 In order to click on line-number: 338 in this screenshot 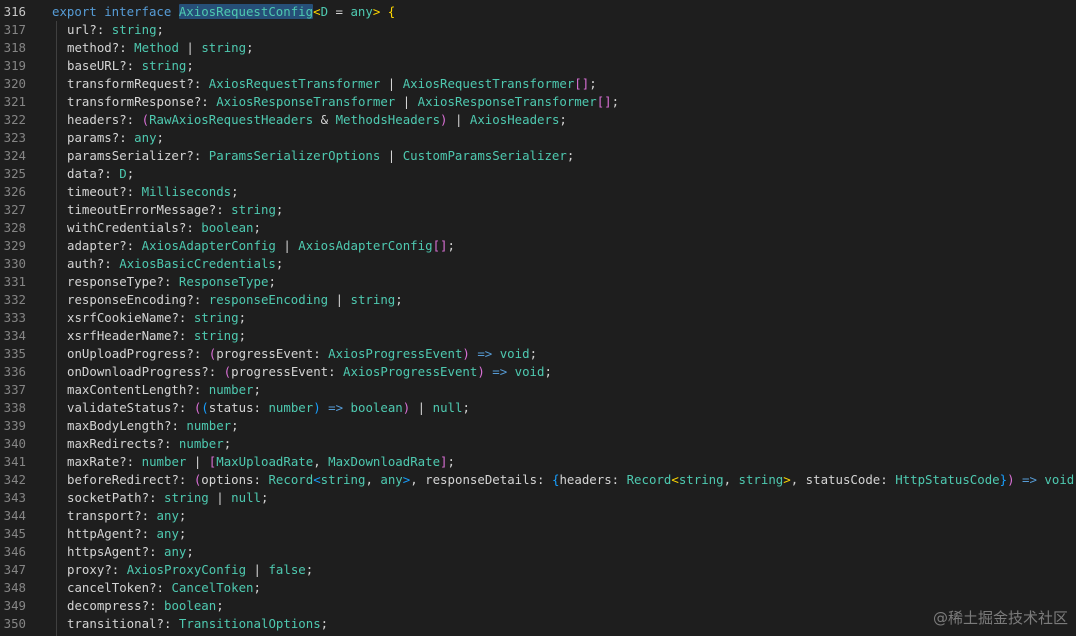, I will do `click(14, 407)`.